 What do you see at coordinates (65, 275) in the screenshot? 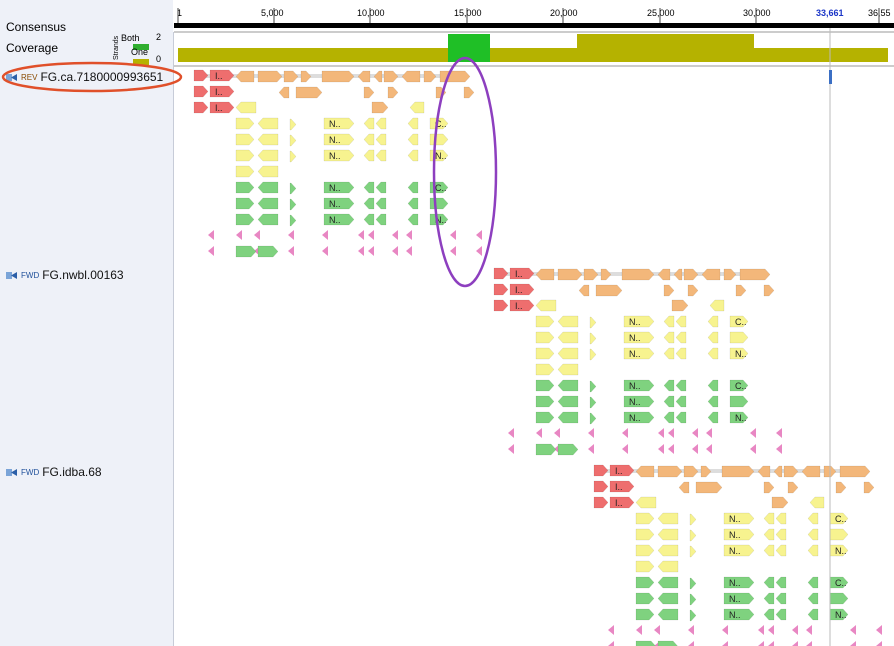
I see `contig-row-2: FWD FG.nwbl.00163` at bounding box center [65, 275].